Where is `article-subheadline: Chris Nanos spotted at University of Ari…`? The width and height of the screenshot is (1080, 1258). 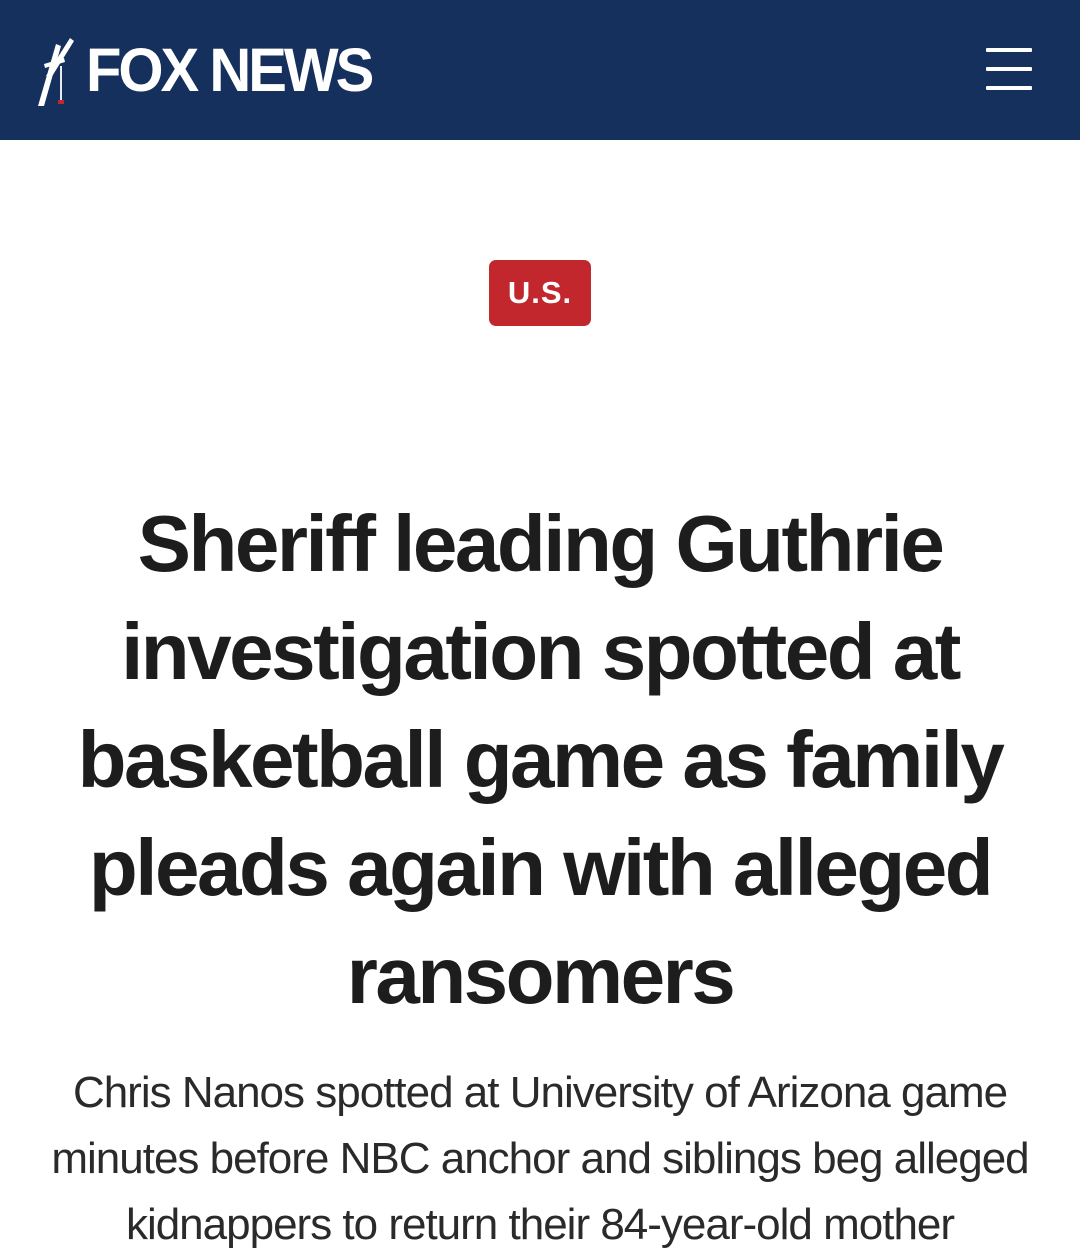 article-subheadline: Chris Nanos spotted at University of Ari… is located at coordinates (540, 1158).